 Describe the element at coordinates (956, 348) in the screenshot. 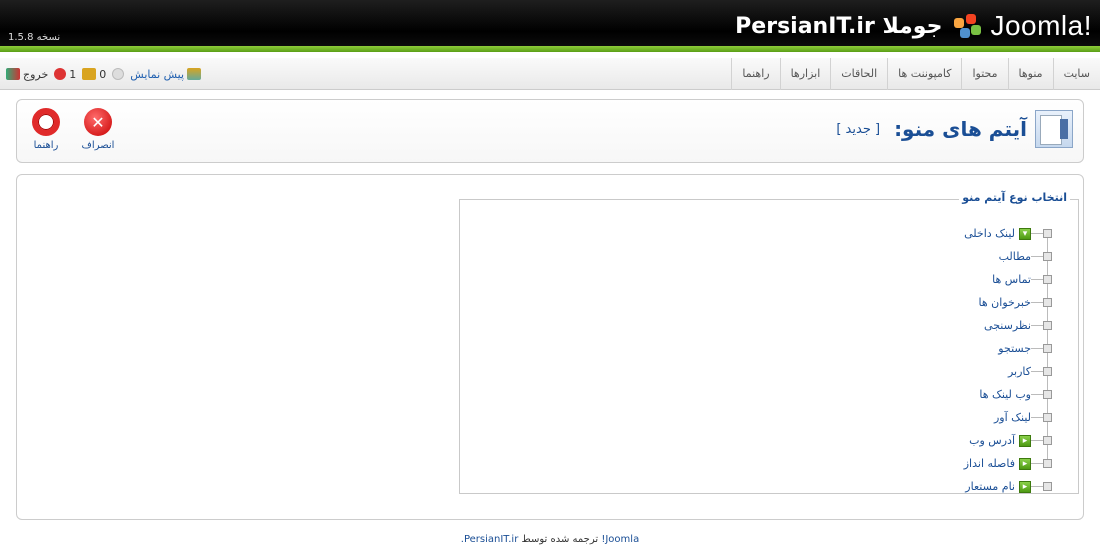

I see `tree-item: جستجو` at that location.